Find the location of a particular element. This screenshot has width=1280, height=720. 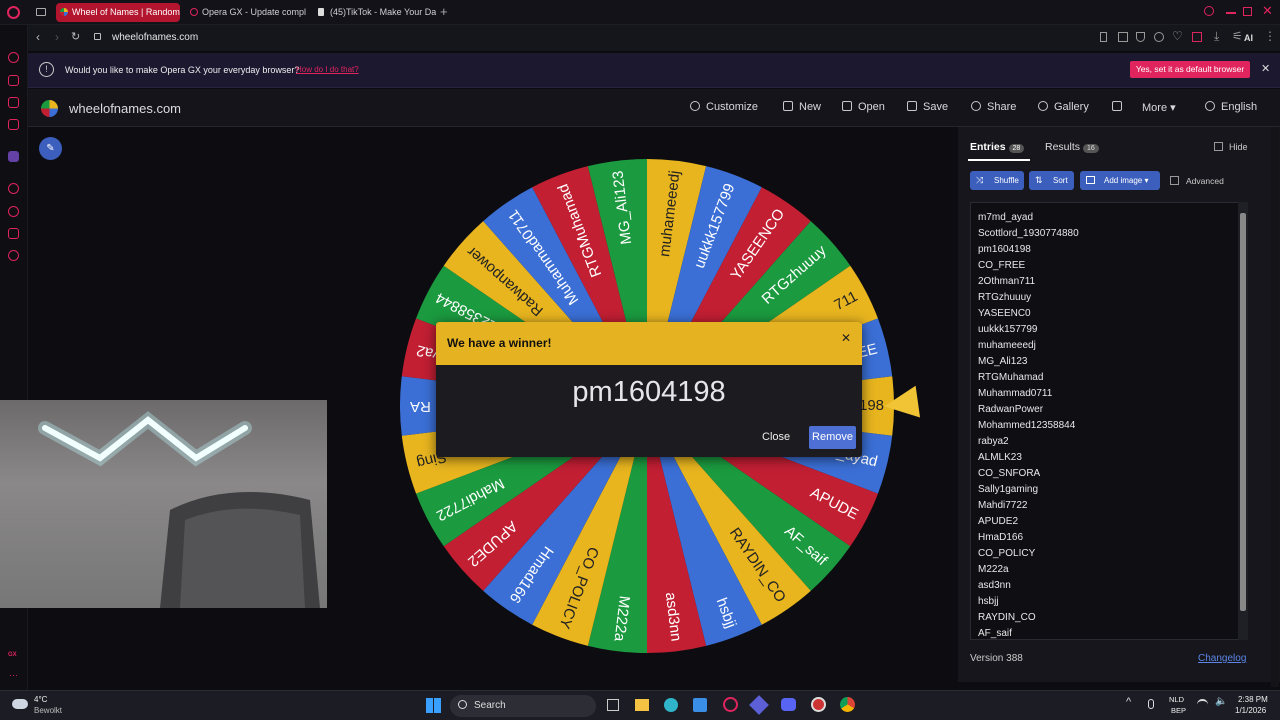

tab-entries: Entries 28 is located at coordinates (997, 147).